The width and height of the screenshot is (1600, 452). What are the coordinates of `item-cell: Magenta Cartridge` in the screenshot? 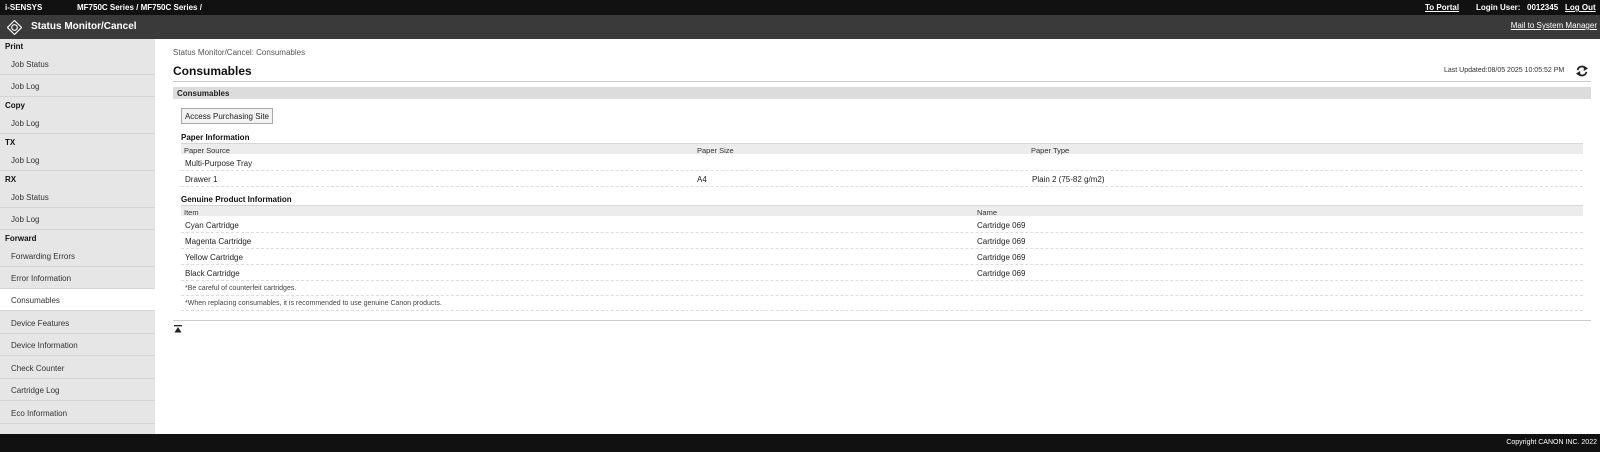 It's located at (218, 241).